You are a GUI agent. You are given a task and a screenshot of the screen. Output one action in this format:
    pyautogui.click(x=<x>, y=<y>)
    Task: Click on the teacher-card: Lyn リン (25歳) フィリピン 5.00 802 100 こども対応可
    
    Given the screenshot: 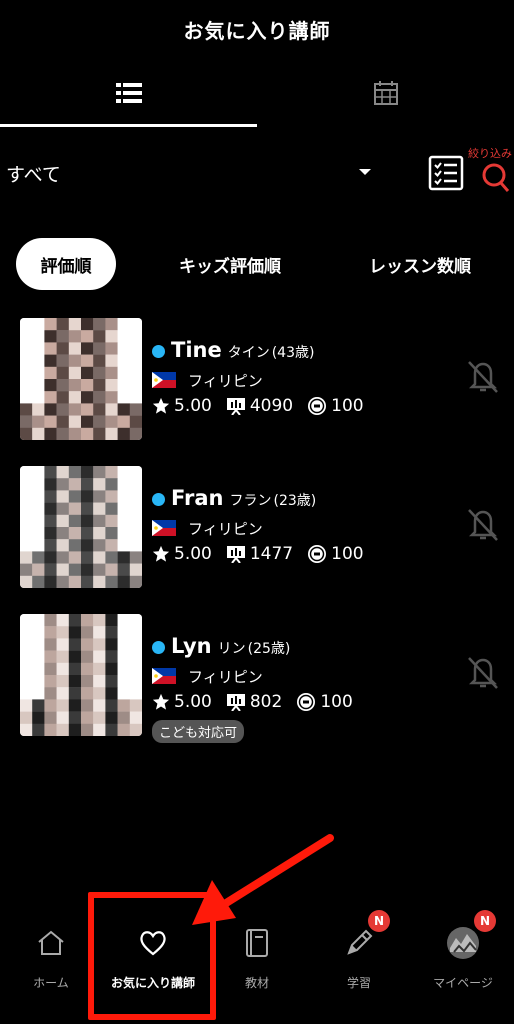 What is the action you would take?
    pyautogui.click(x=257, y=679)
    